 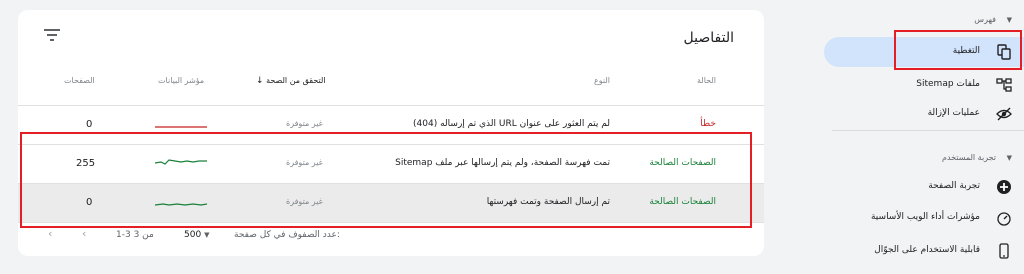 What do you see at coordinates (969, 157) in the screenshot?
I see `experience-section-header: تجربة المستخدم` at bounding box center [969, 157].